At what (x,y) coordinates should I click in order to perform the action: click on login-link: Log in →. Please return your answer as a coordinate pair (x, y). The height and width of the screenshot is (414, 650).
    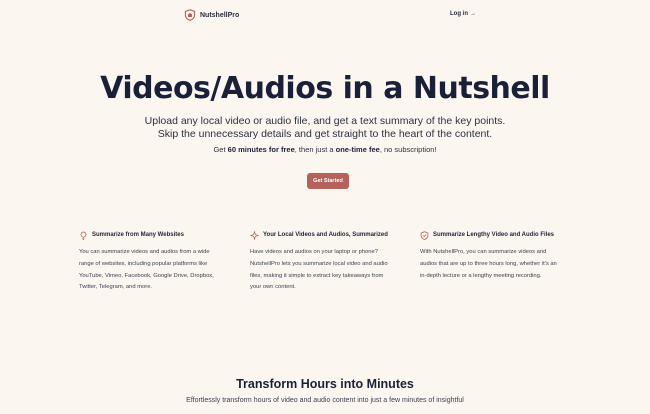
    Looking at the image, I should click on (463, 14).